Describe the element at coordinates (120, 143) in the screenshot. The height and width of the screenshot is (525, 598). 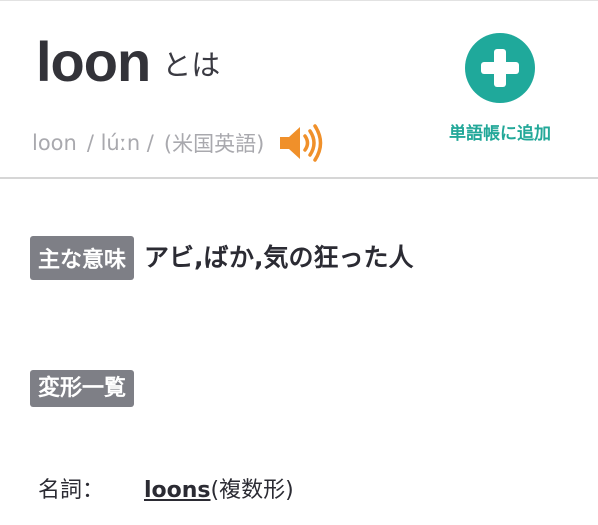
I see `pronunciation-ipa: / lúːn /` at that location.